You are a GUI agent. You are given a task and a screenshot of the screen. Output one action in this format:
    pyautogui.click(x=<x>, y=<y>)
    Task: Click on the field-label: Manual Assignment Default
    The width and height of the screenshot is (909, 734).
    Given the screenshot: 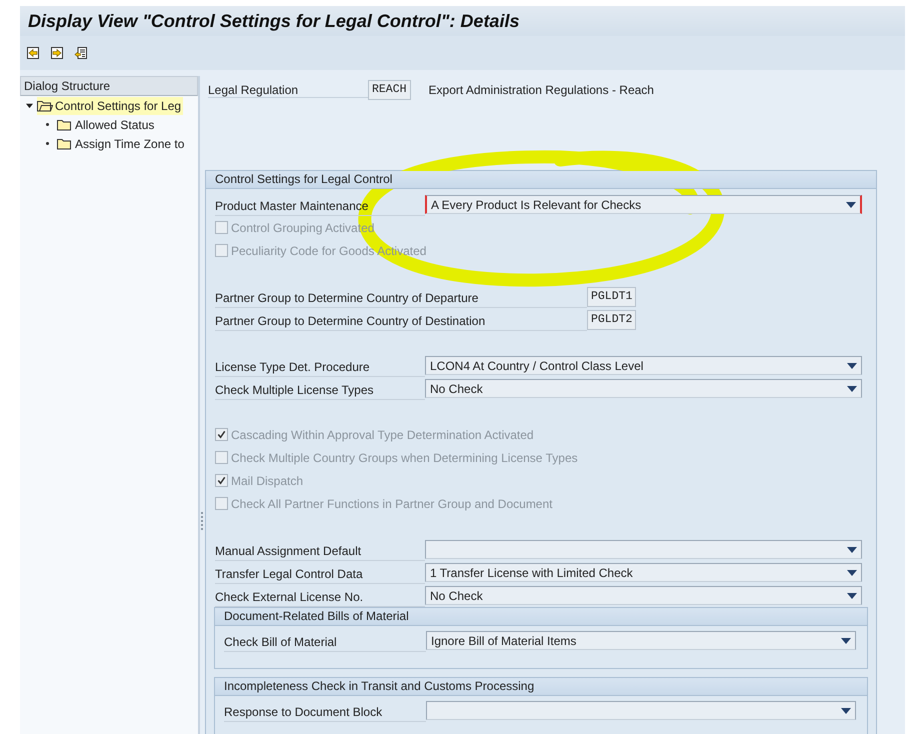 What is the action you would take?
    pyautogui.click(x=320, y=549)
    